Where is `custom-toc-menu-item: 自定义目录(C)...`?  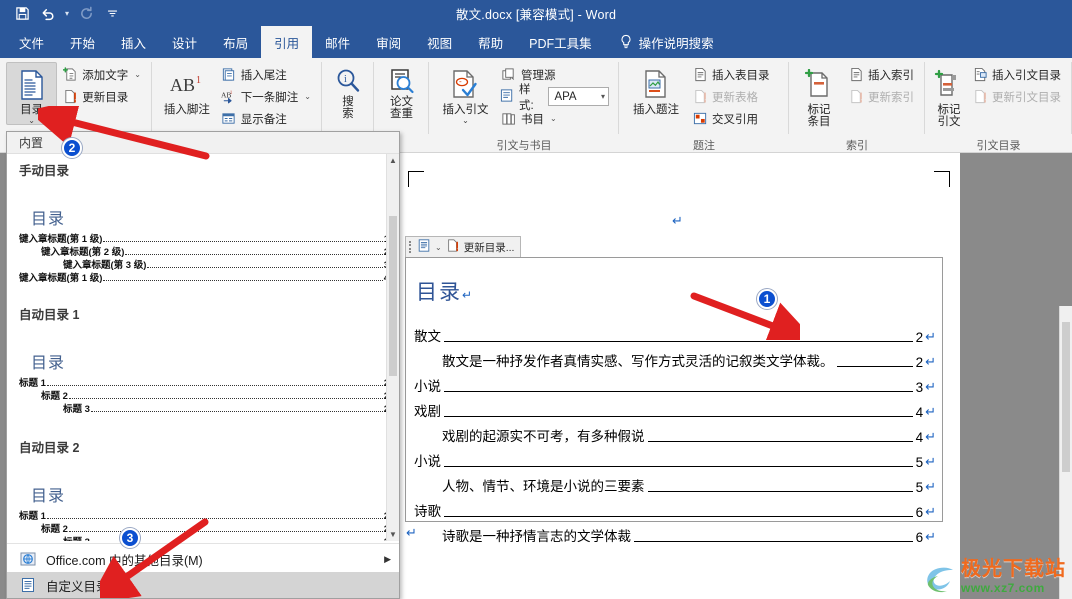 custom-toc-menu-item: 自定义目录(C)... is located at coordinates (203, 585).